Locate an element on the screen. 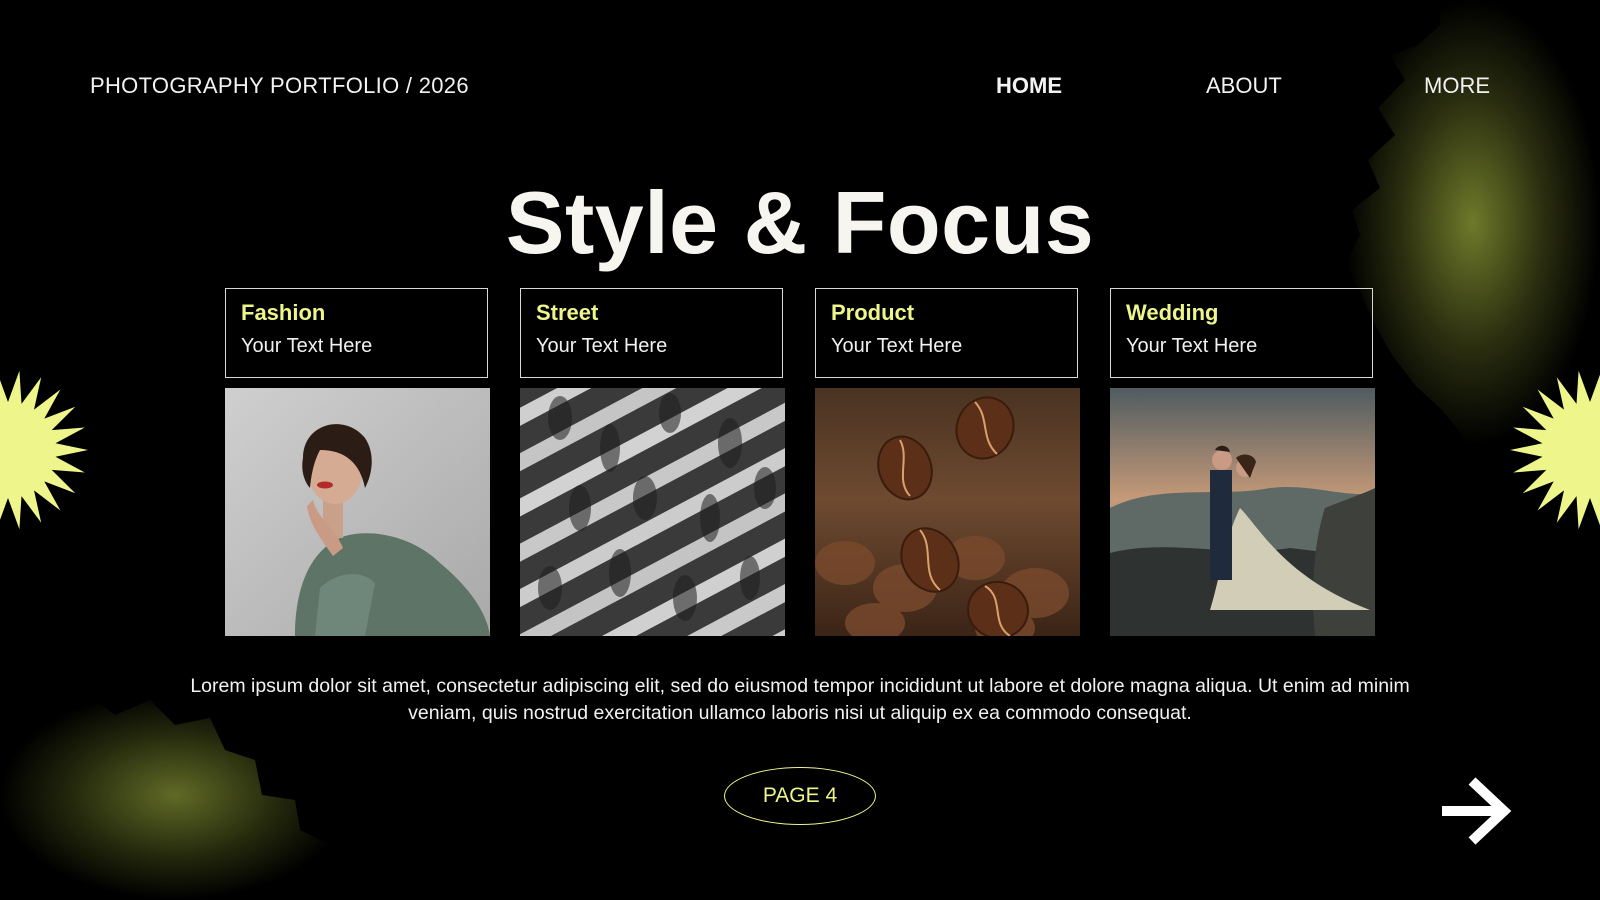 The image size is (1600, 900). card-title: Wedding is located at coordinates (1172, 312).